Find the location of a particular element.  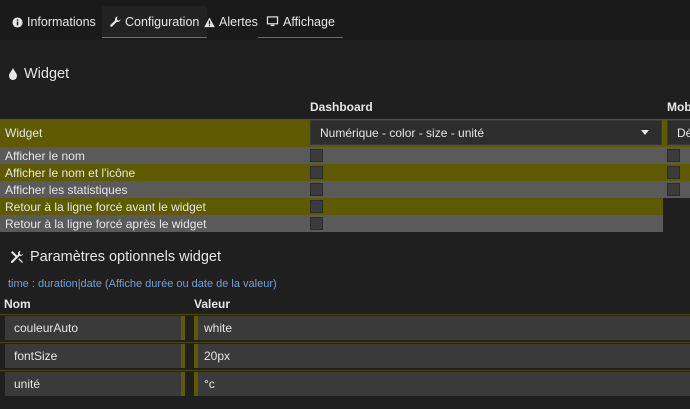

column-dashboard: Dashboard is located at coordinates (341, 107).